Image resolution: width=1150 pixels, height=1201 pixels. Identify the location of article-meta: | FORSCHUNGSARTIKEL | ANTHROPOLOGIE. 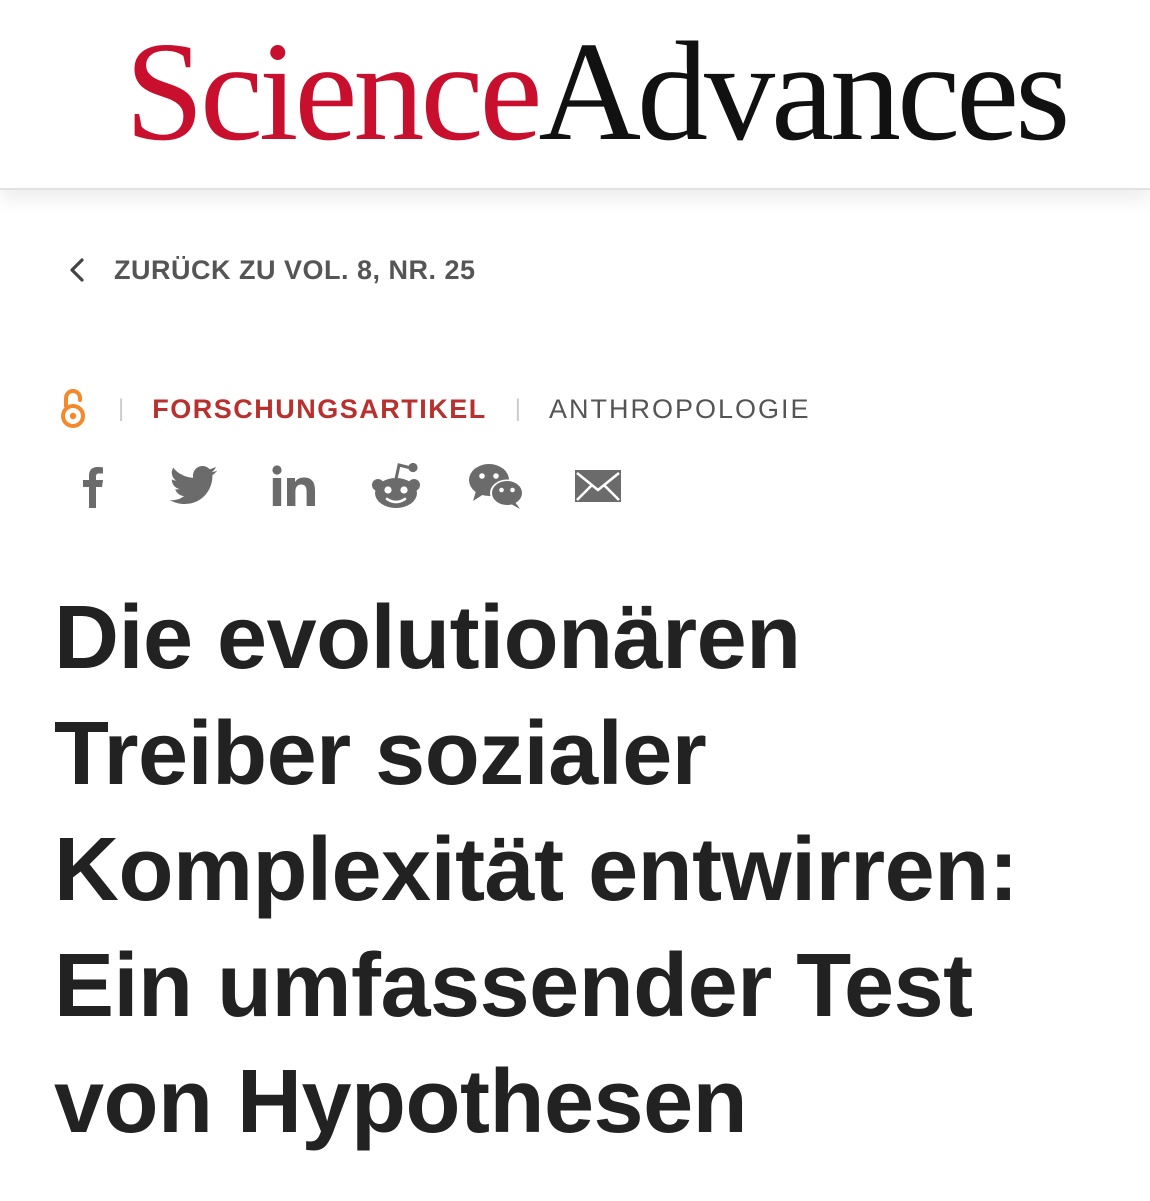
(433, 409).